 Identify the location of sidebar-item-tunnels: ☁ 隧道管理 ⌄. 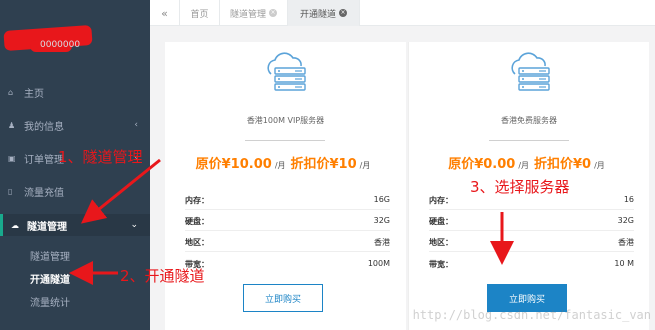
(75, 225).